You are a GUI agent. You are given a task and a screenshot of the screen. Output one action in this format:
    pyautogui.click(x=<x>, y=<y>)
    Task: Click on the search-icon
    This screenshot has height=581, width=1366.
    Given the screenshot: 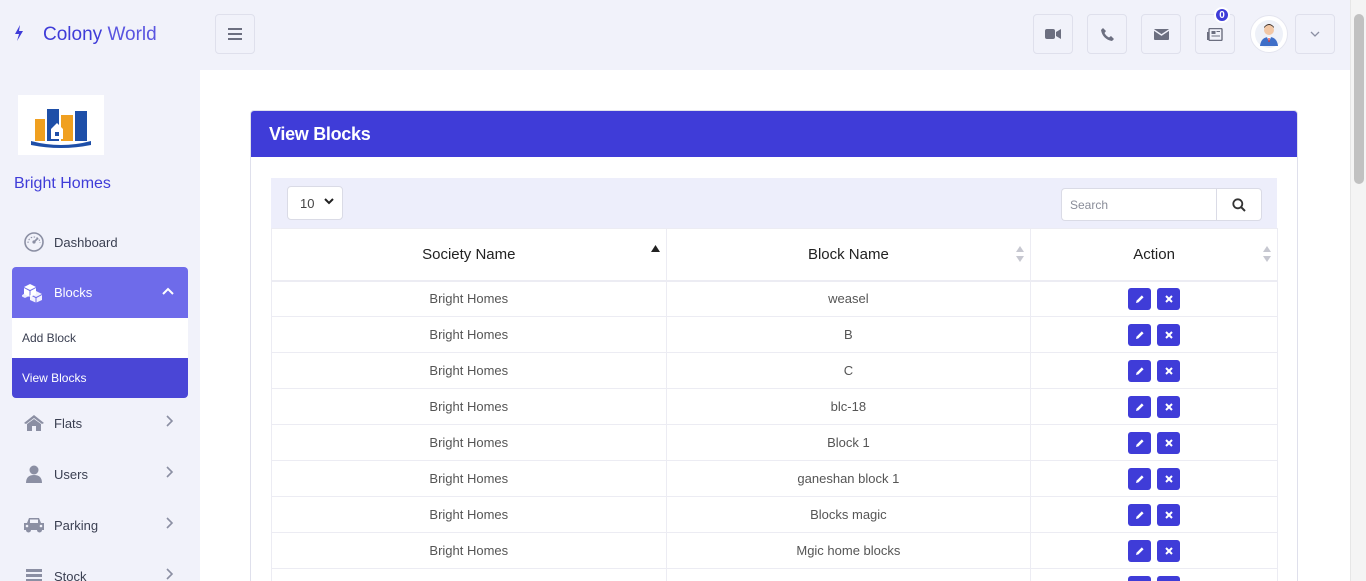 What is the action you would take?
    pyautogui.click(x=1239, y=204)
    